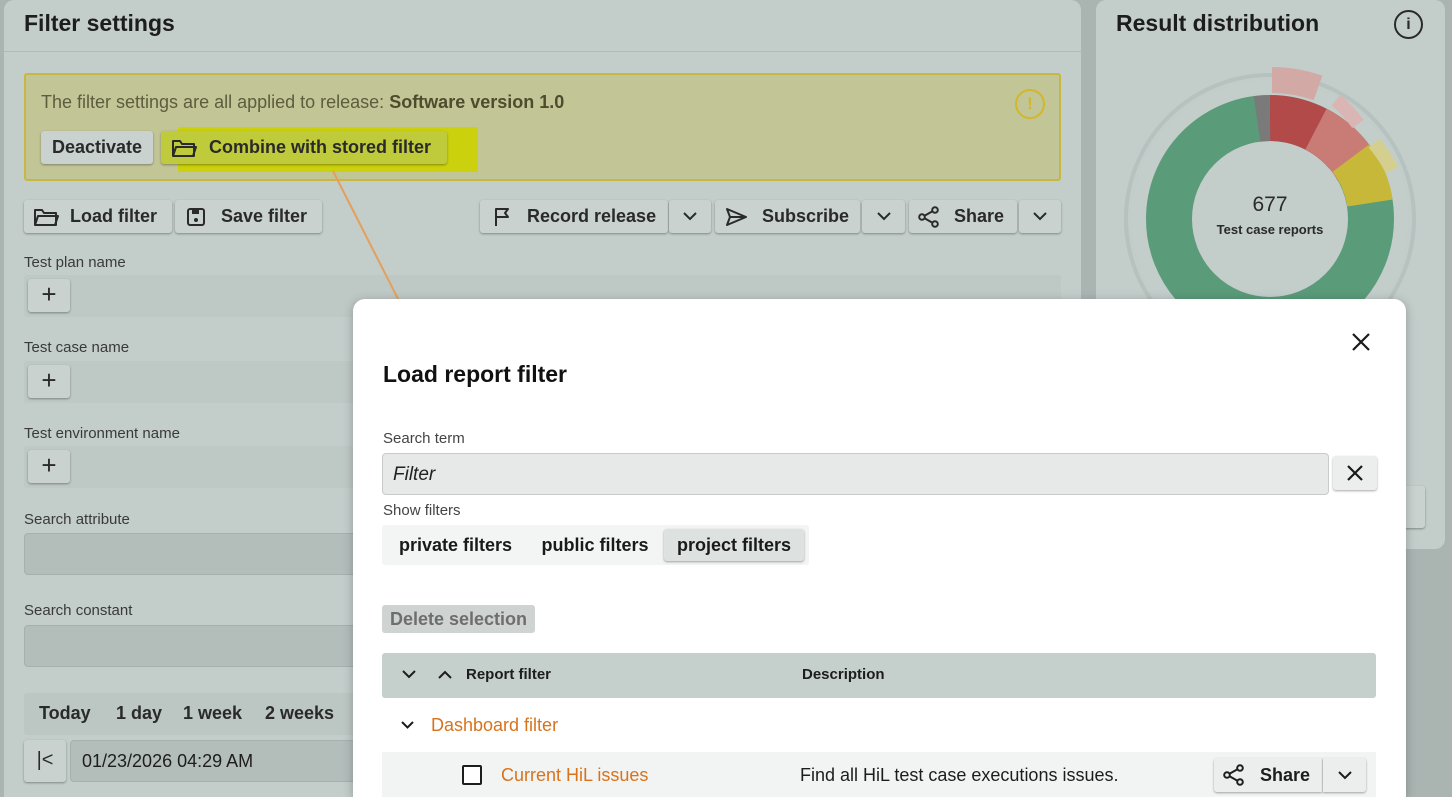 This screenshot has height=797, width=1452. What do you see at coordinates (855, 474) in the screenshot?
I see `search-input: Filter` at bounding box center [855, 474].